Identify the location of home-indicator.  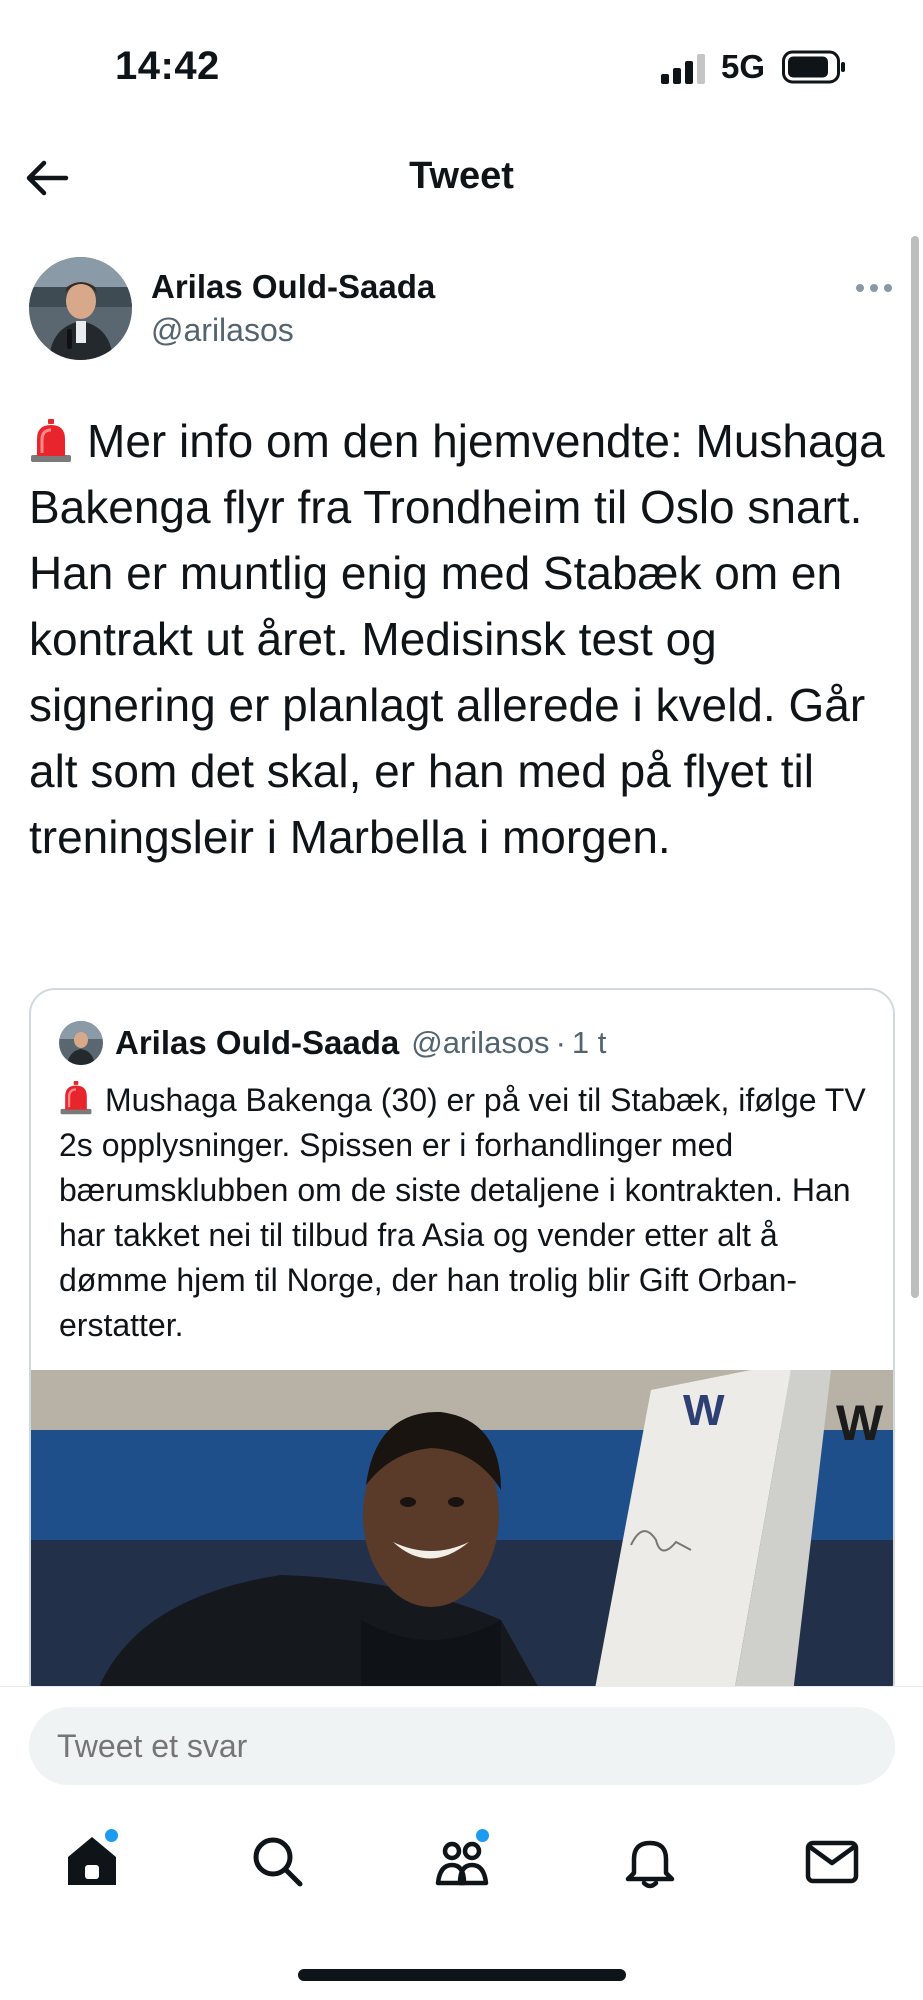
(462, 1975).